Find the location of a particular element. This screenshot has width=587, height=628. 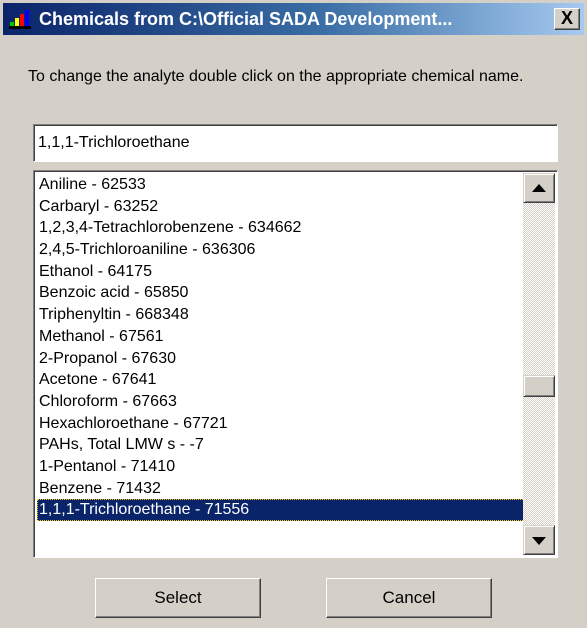

arrow-up-icon is located at coordinates (539, 188).